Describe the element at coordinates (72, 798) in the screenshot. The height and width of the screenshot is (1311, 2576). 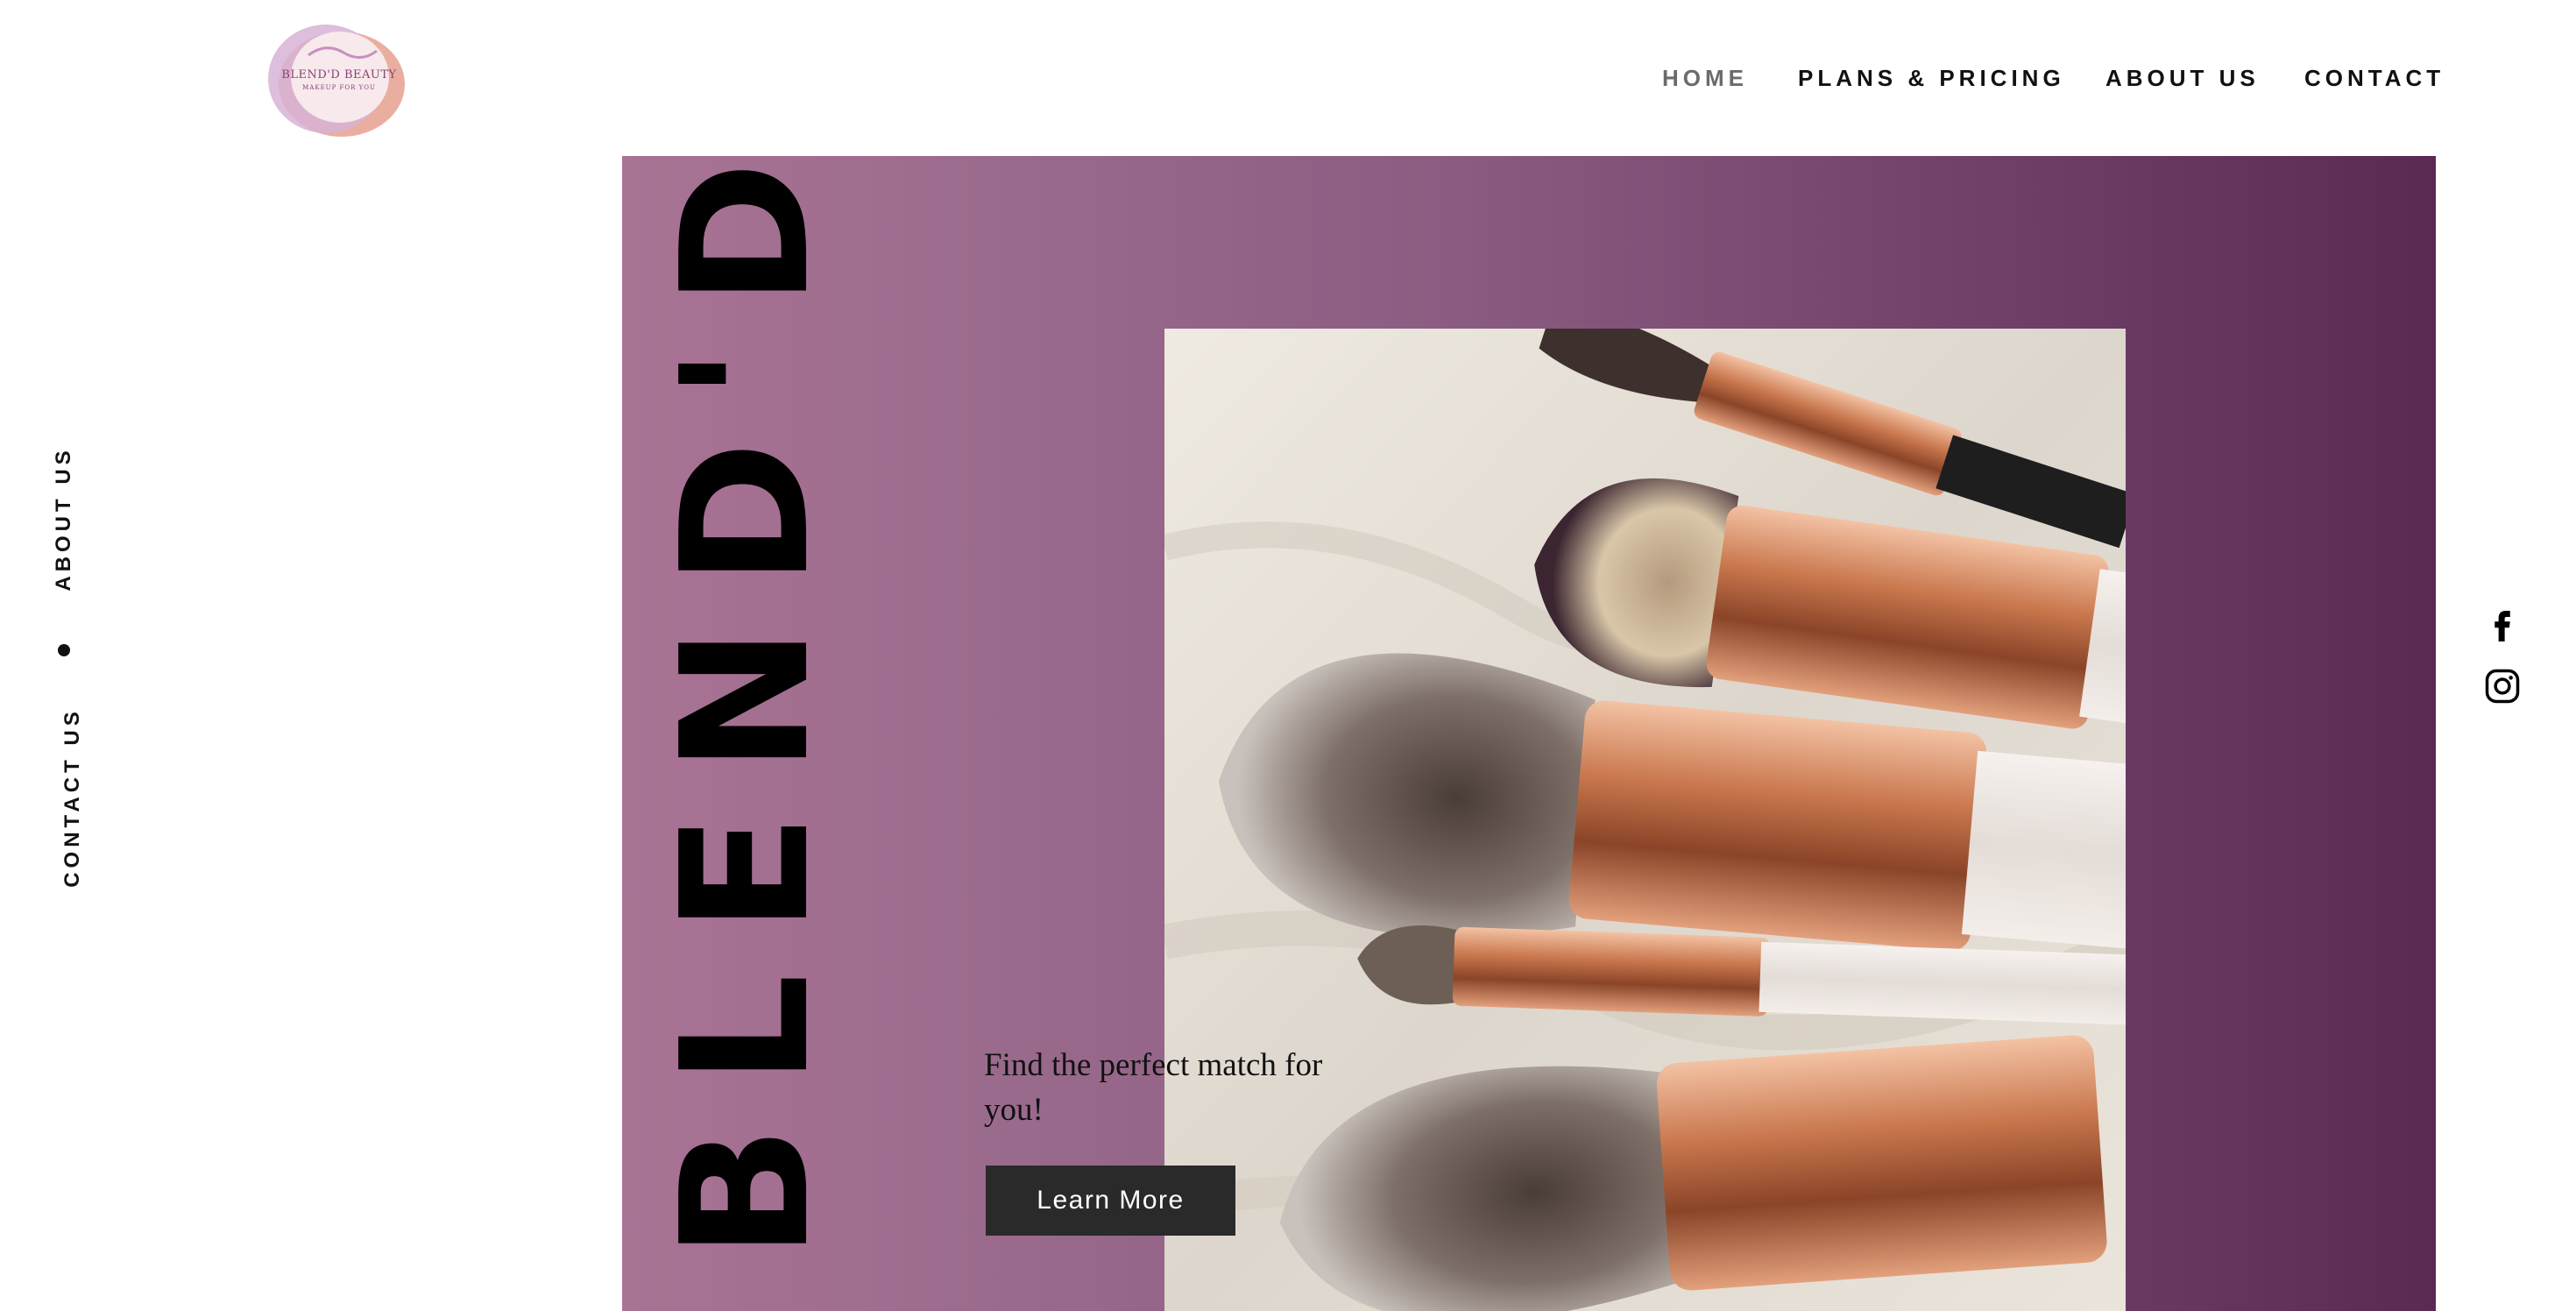
I see `side-nav-contact-us: CONTACT US` at that location.